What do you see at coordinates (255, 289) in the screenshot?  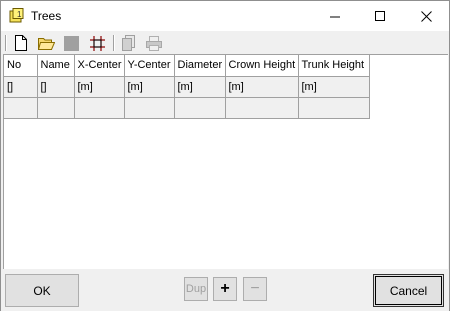 I see `remove-row-button: −` at bounding box center [255, 289].